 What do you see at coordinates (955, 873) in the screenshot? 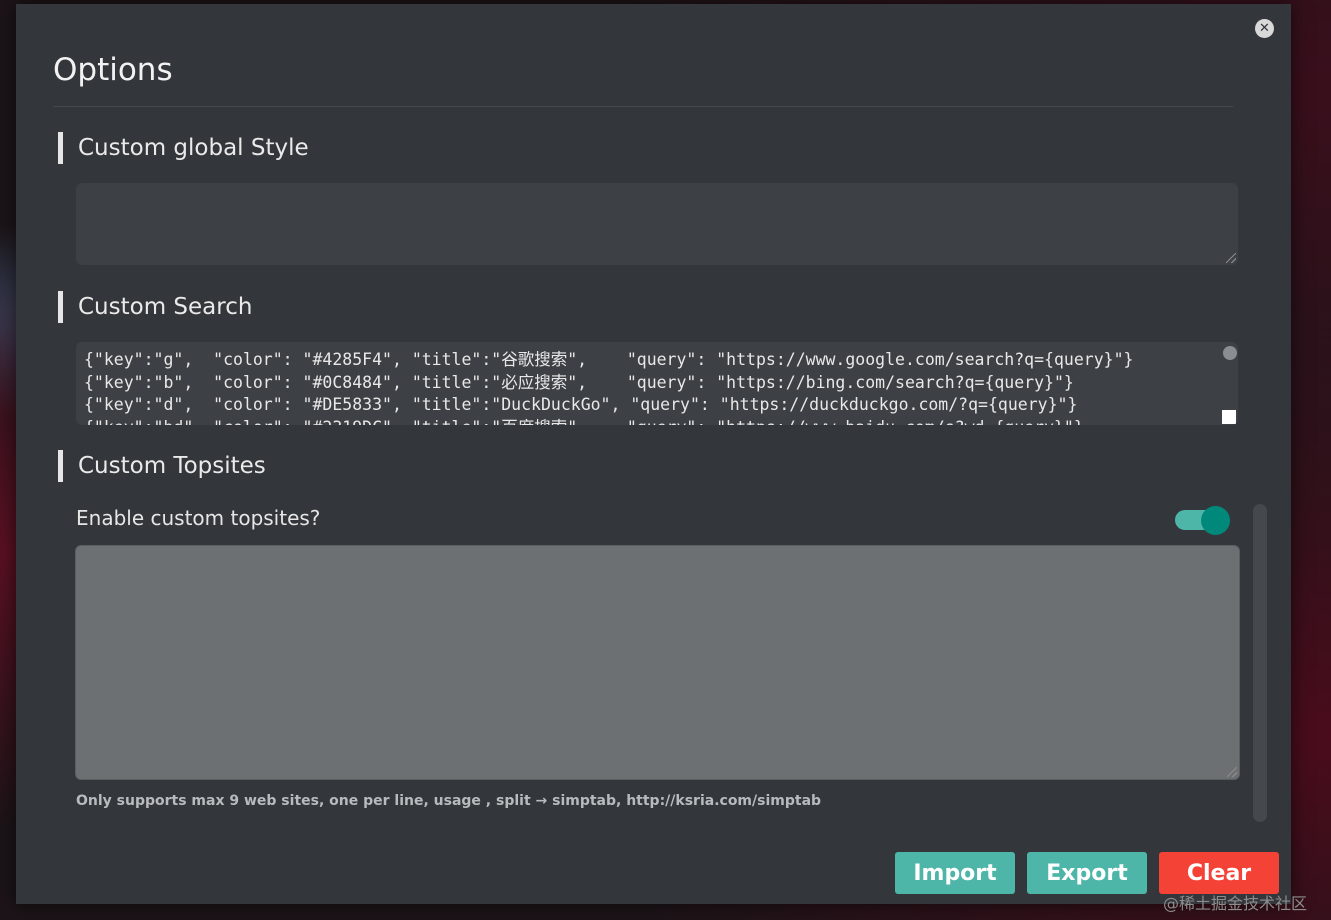
I see `import-button: Import` at bounding box center [955, 873].